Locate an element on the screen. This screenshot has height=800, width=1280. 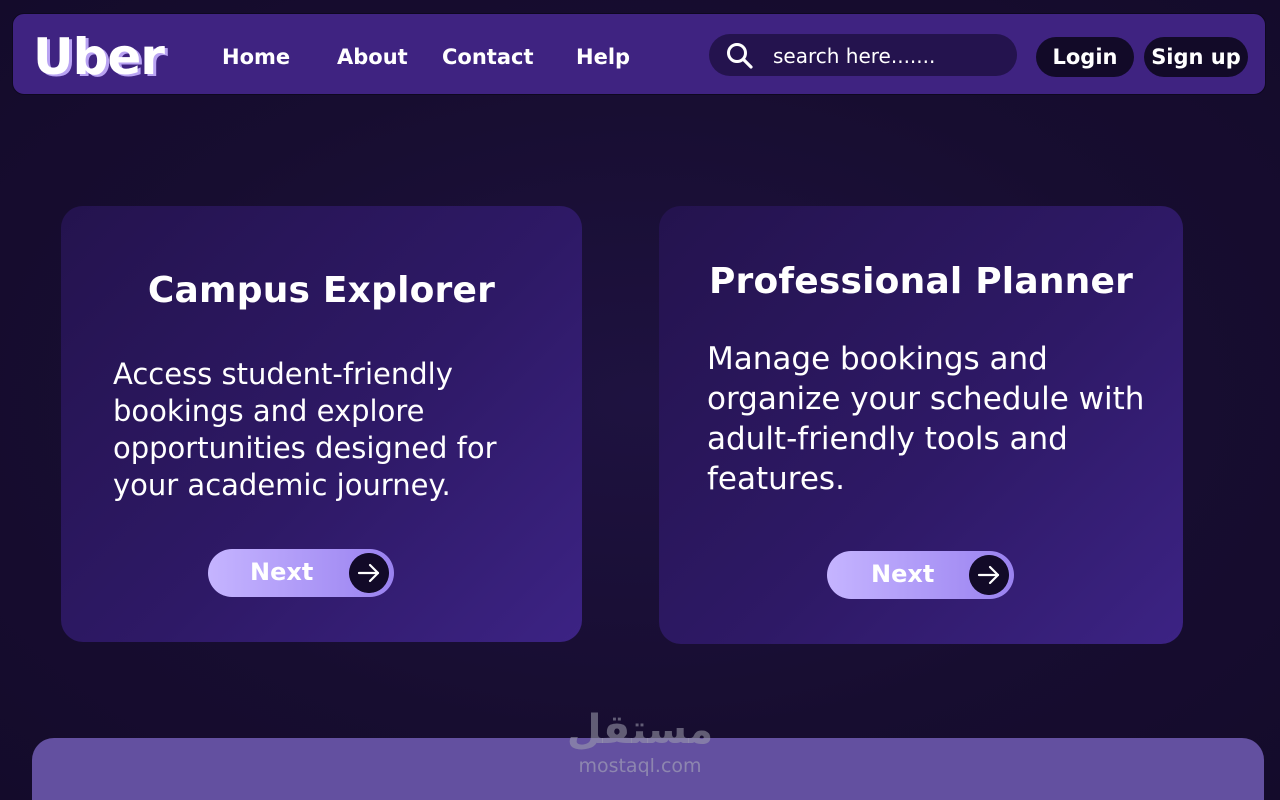
nav-link-help: Help is located at coordinates (603, 57).